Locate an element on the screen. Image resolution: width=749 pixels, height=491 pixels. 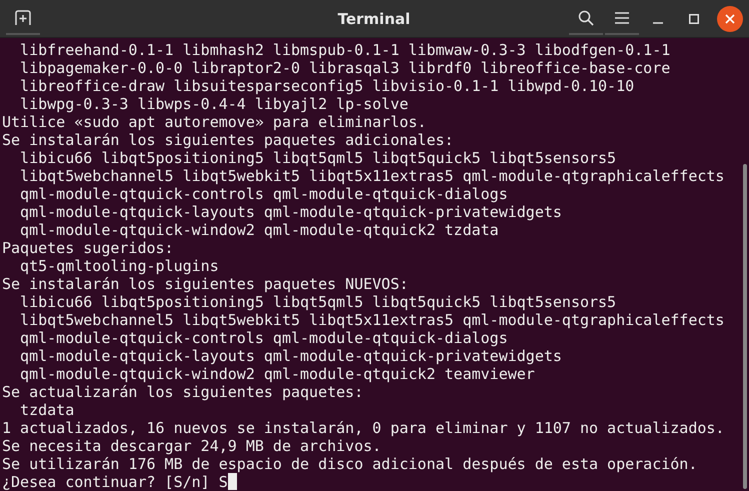
terminal-line: qml-module-qtquick-window2 qml-module-qtquick2 tzdata is located at coordinates (259, 230).